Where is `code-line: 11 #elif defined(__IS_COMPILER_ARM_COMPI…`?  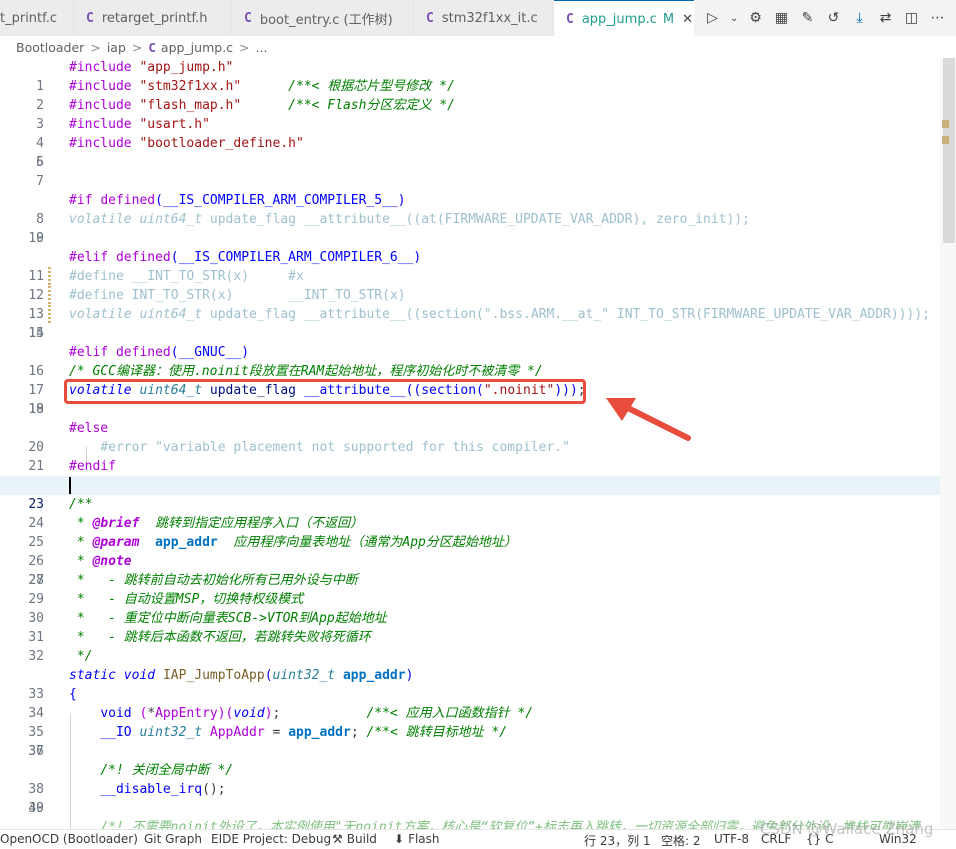 code-line: 11 #elif defined(__IS_COMPILER_ARM_COMPI… is located at coordinates (470, 266).